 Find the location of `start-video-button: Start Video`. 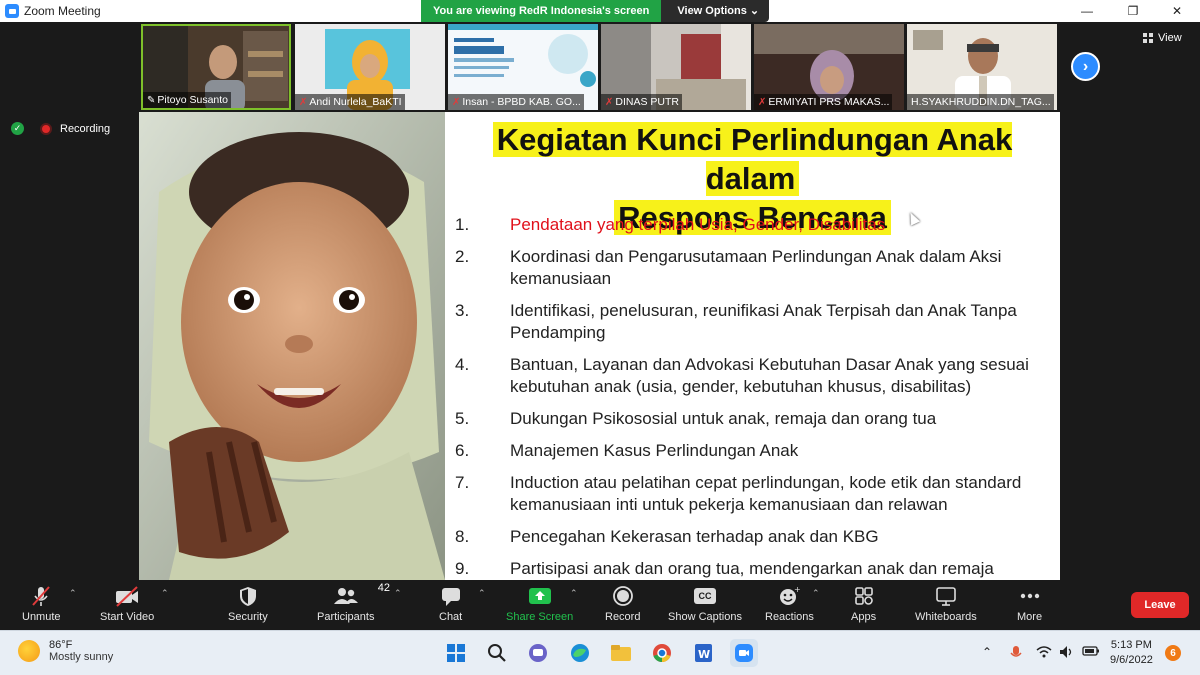

start-video-button: Start Video is located at coordinates (127, 606).